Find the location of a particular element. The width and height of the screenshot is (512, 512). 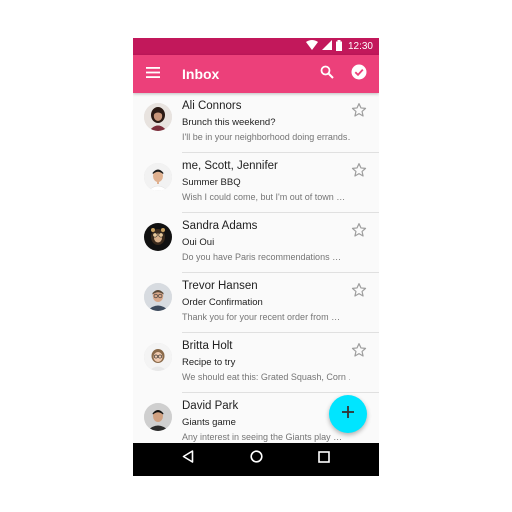

status-bar: 12:30 is located at coordinates (256, 46).